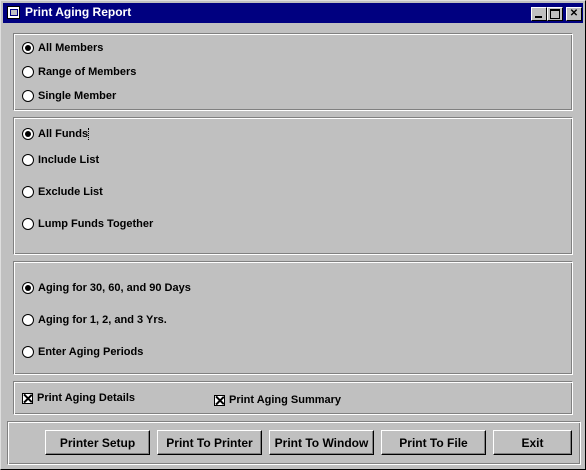 The height and width of the screenshot is (470, 586). What do you see at coordinates (293, 13) in the screenshot?
I see `title-bar: Print Aging Report ✕` at bounding box center [293, 13].